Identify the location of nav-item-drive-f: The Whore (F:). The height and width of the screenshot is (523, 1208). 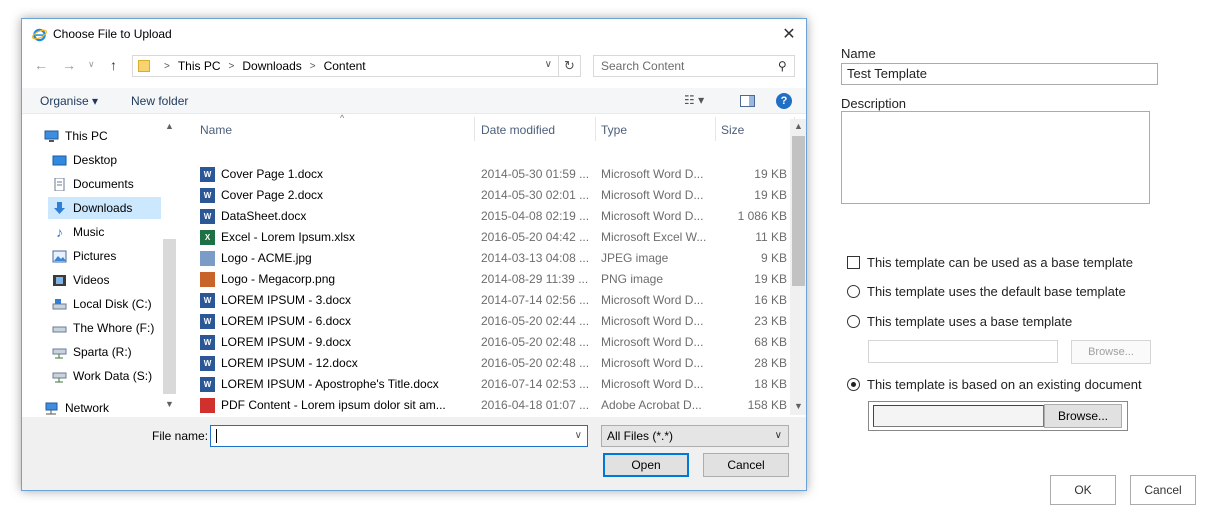
(105, 328).